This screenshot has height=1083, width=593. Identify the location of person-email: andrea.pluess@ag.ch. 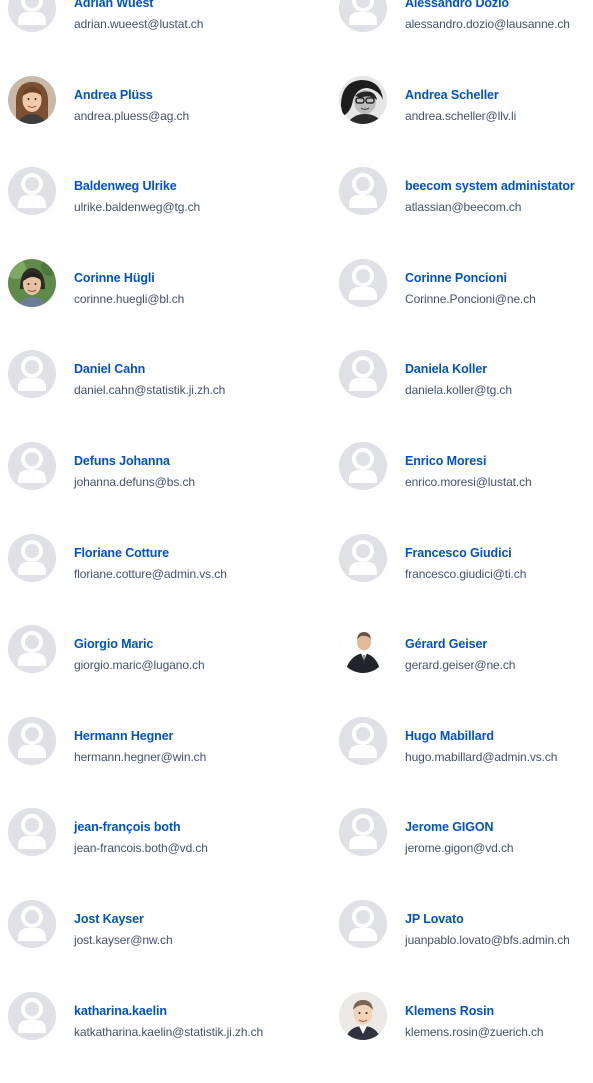
(132, 115).